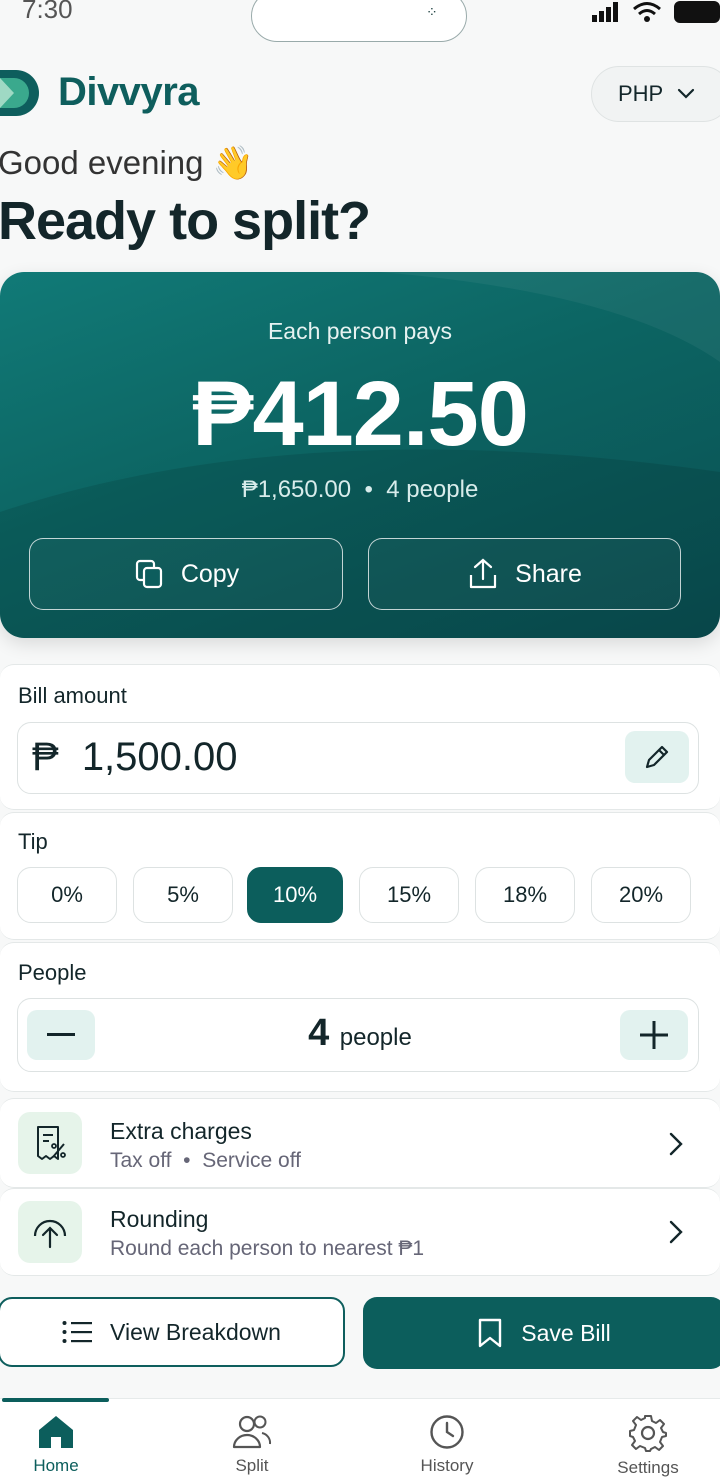 This screenshot has width=720, height=1477. I want to click on tip-label: Tip, so click(33, 841).